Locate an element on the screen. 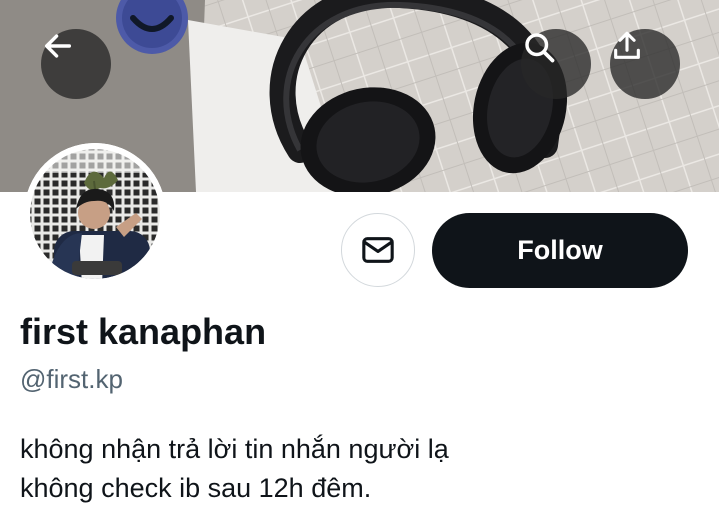 The width and height of the screenshot is (719, 524). follow-button: Follow is located at coordinates (560, 250).